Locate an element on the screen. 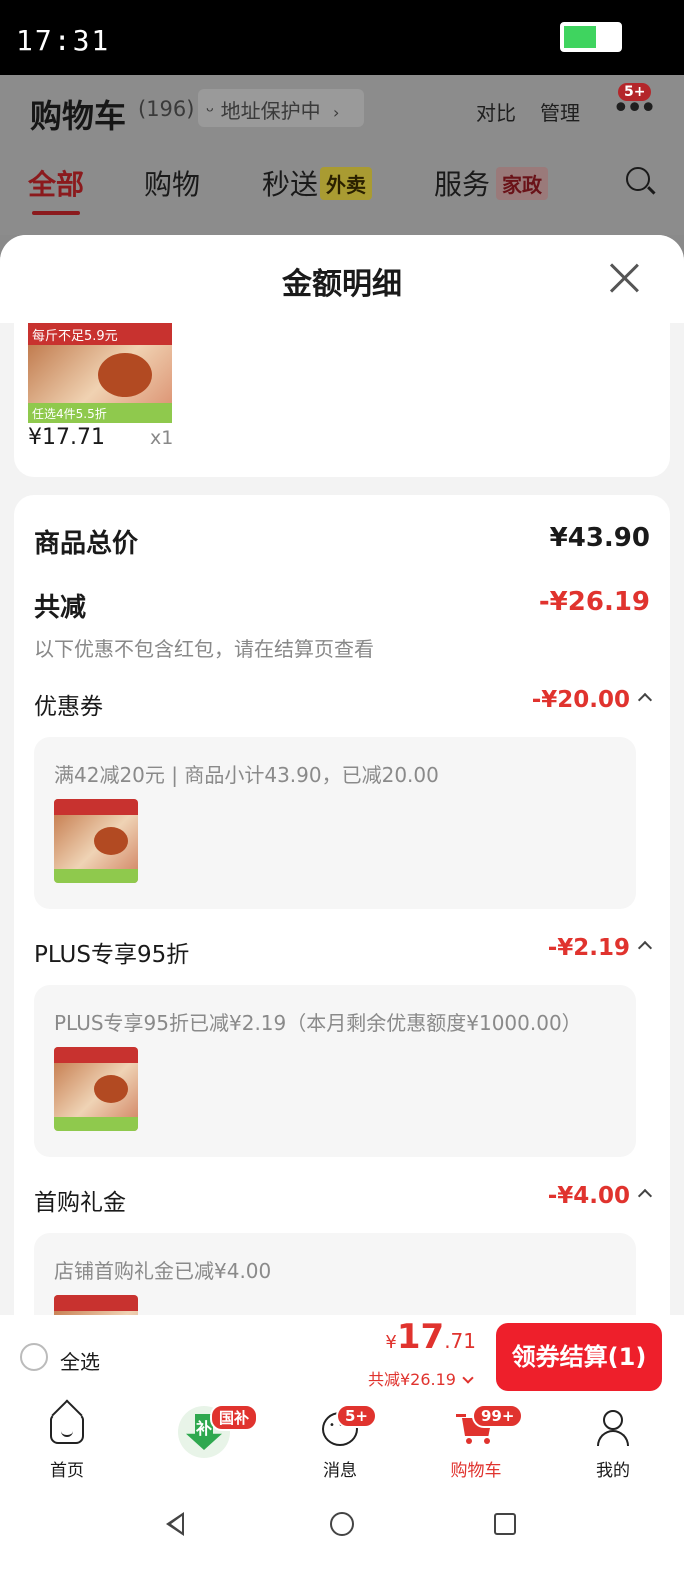  reduce-summary-toggle: 共减¥26.19 is located at coordinates (421, 1378).